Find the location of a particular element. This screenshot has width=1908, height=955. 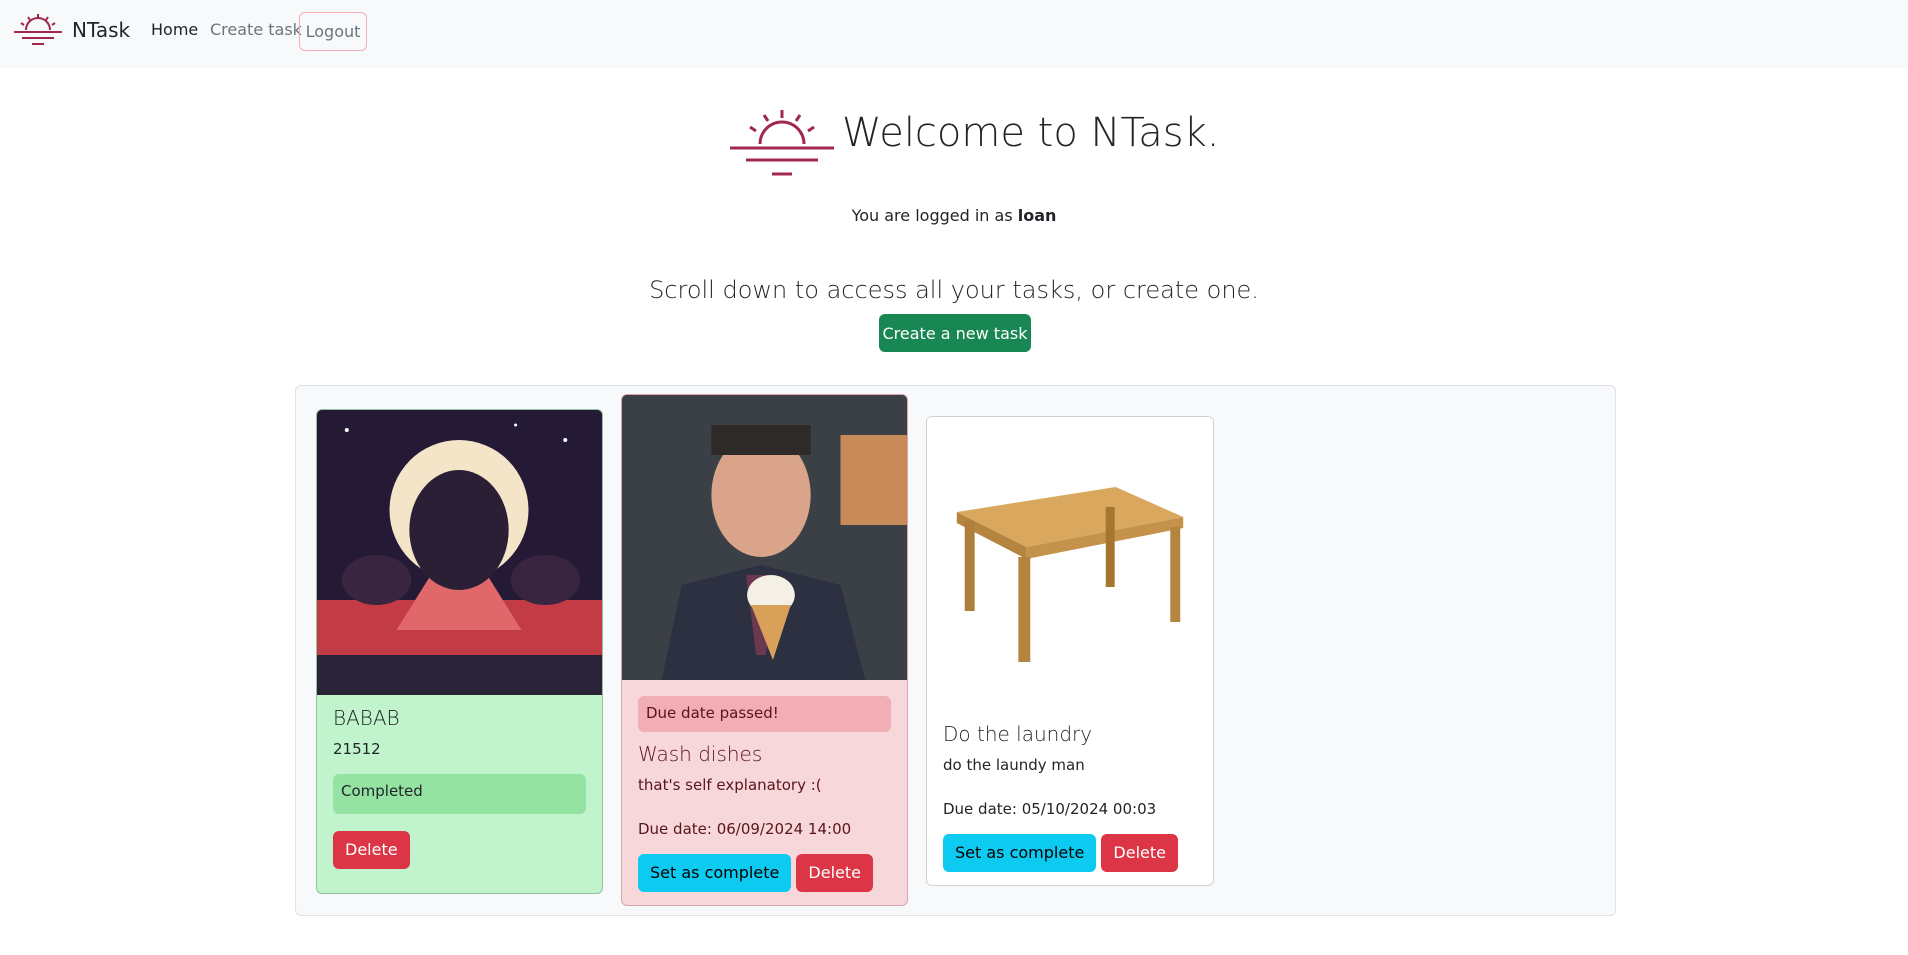

overdue-alert: Due date passed! is located at coordinates (764, 714).